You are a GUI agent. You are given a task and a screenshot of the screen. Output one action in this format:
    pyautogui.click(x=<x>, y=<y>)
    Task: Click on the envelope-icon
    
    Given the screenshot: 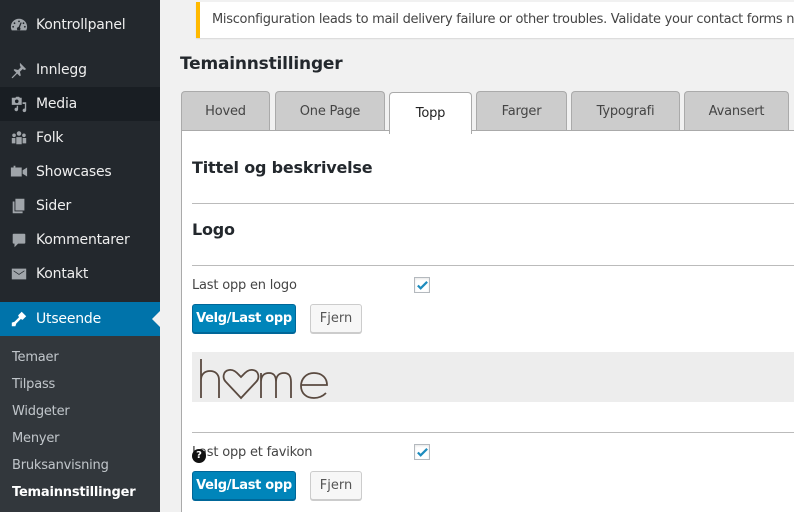 What is the action you would take?
    pyautogui.click(x=18, y=274)
    